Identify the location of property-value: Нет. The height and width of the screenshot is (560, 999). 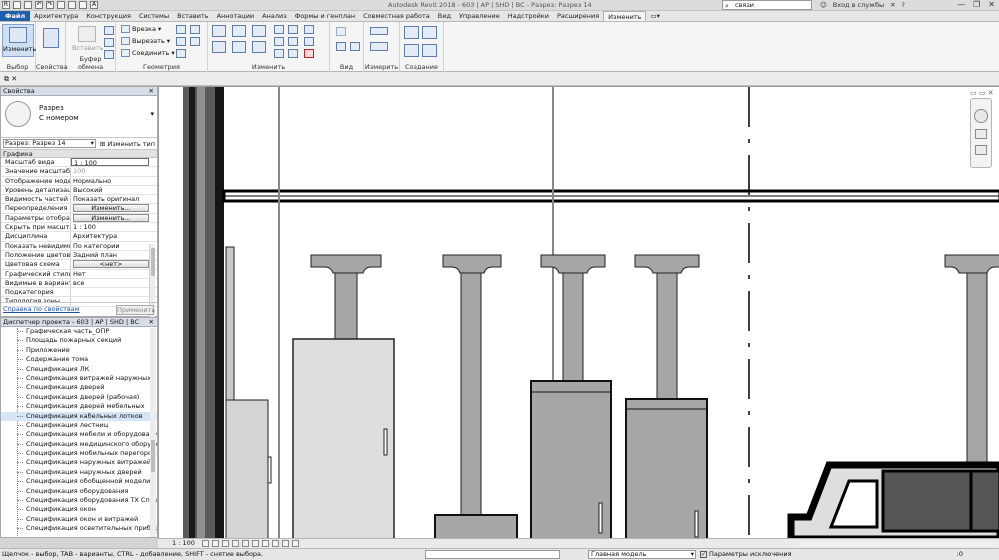
(114, 274).